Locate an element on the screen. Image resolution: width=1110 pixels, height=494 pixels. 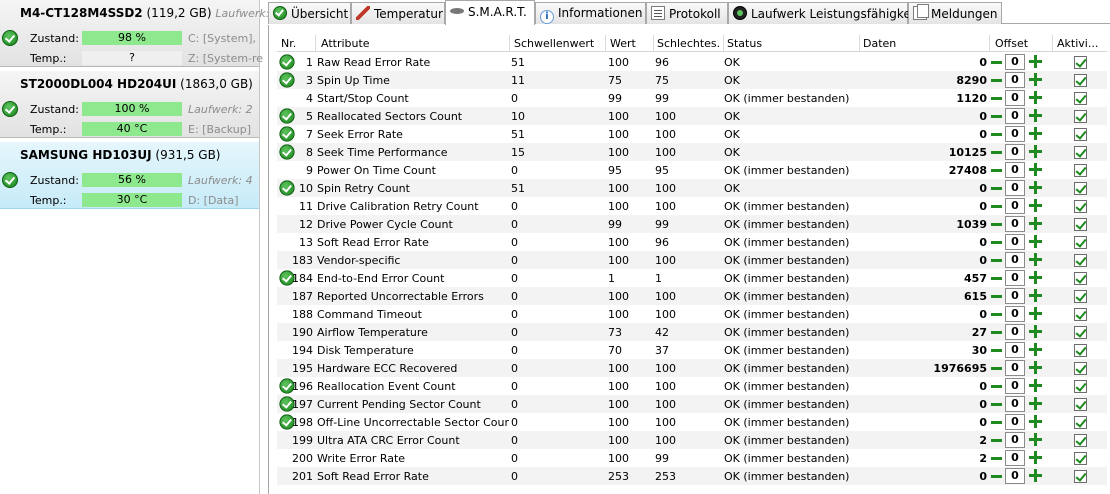
tab-temperatur: Temperatur is located at coordinates (398, 13).